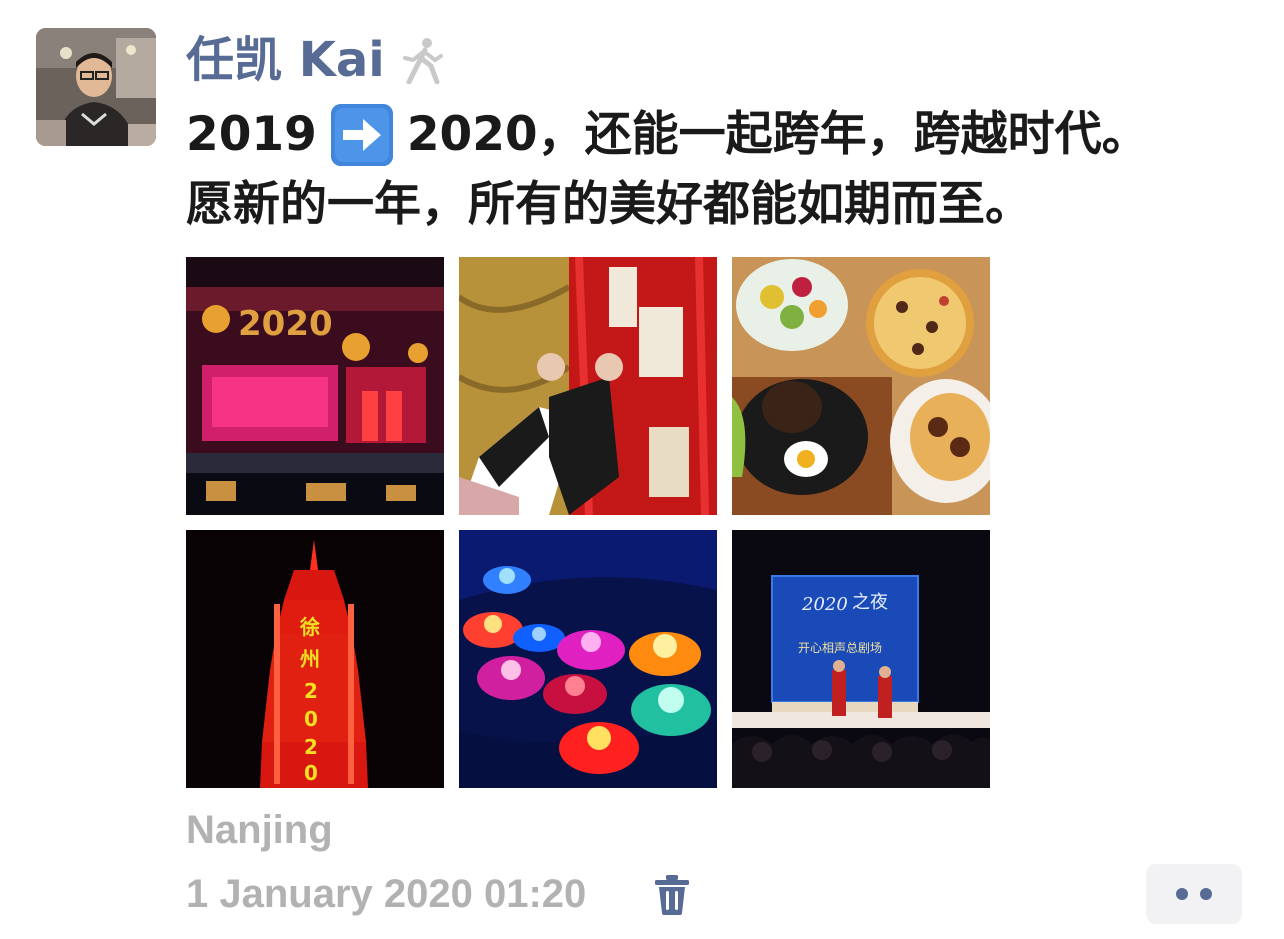  Describe the element at coordinates (285, 60) in the screenshot. I see `author-name: 任凯 Kai` at that location.